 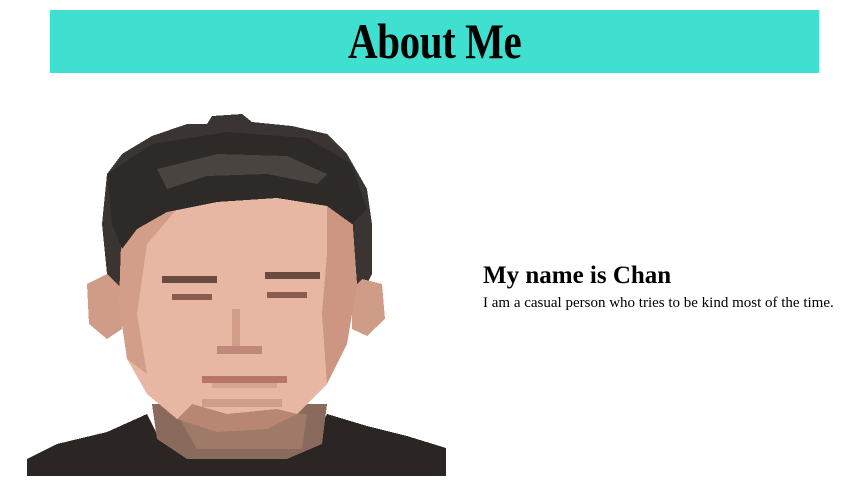 I want to click on page-title: About Me, so click(x=434, y=41).